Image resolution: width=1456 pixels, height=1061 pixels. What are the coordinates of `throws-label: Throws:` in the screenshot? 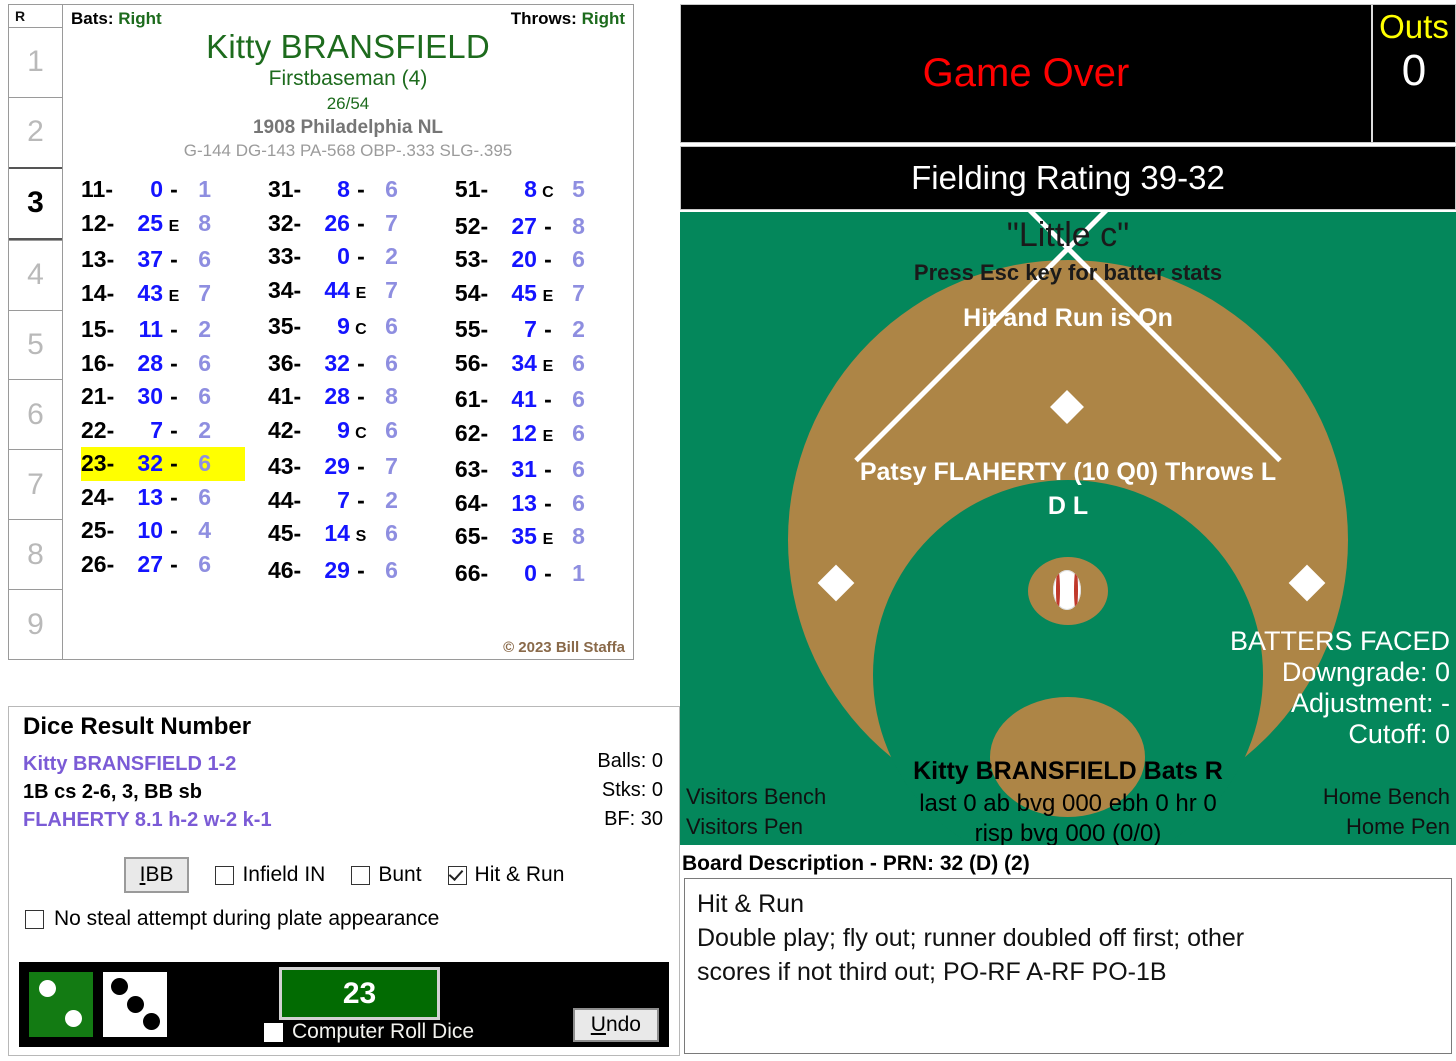 It's located at (543, 18).